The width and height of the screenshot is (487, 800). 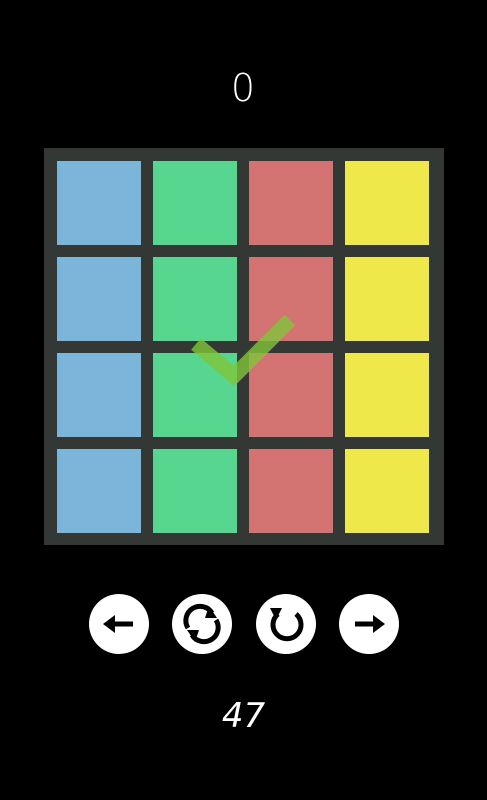 I want to click on move-right-button, so click(x=369, y=624).